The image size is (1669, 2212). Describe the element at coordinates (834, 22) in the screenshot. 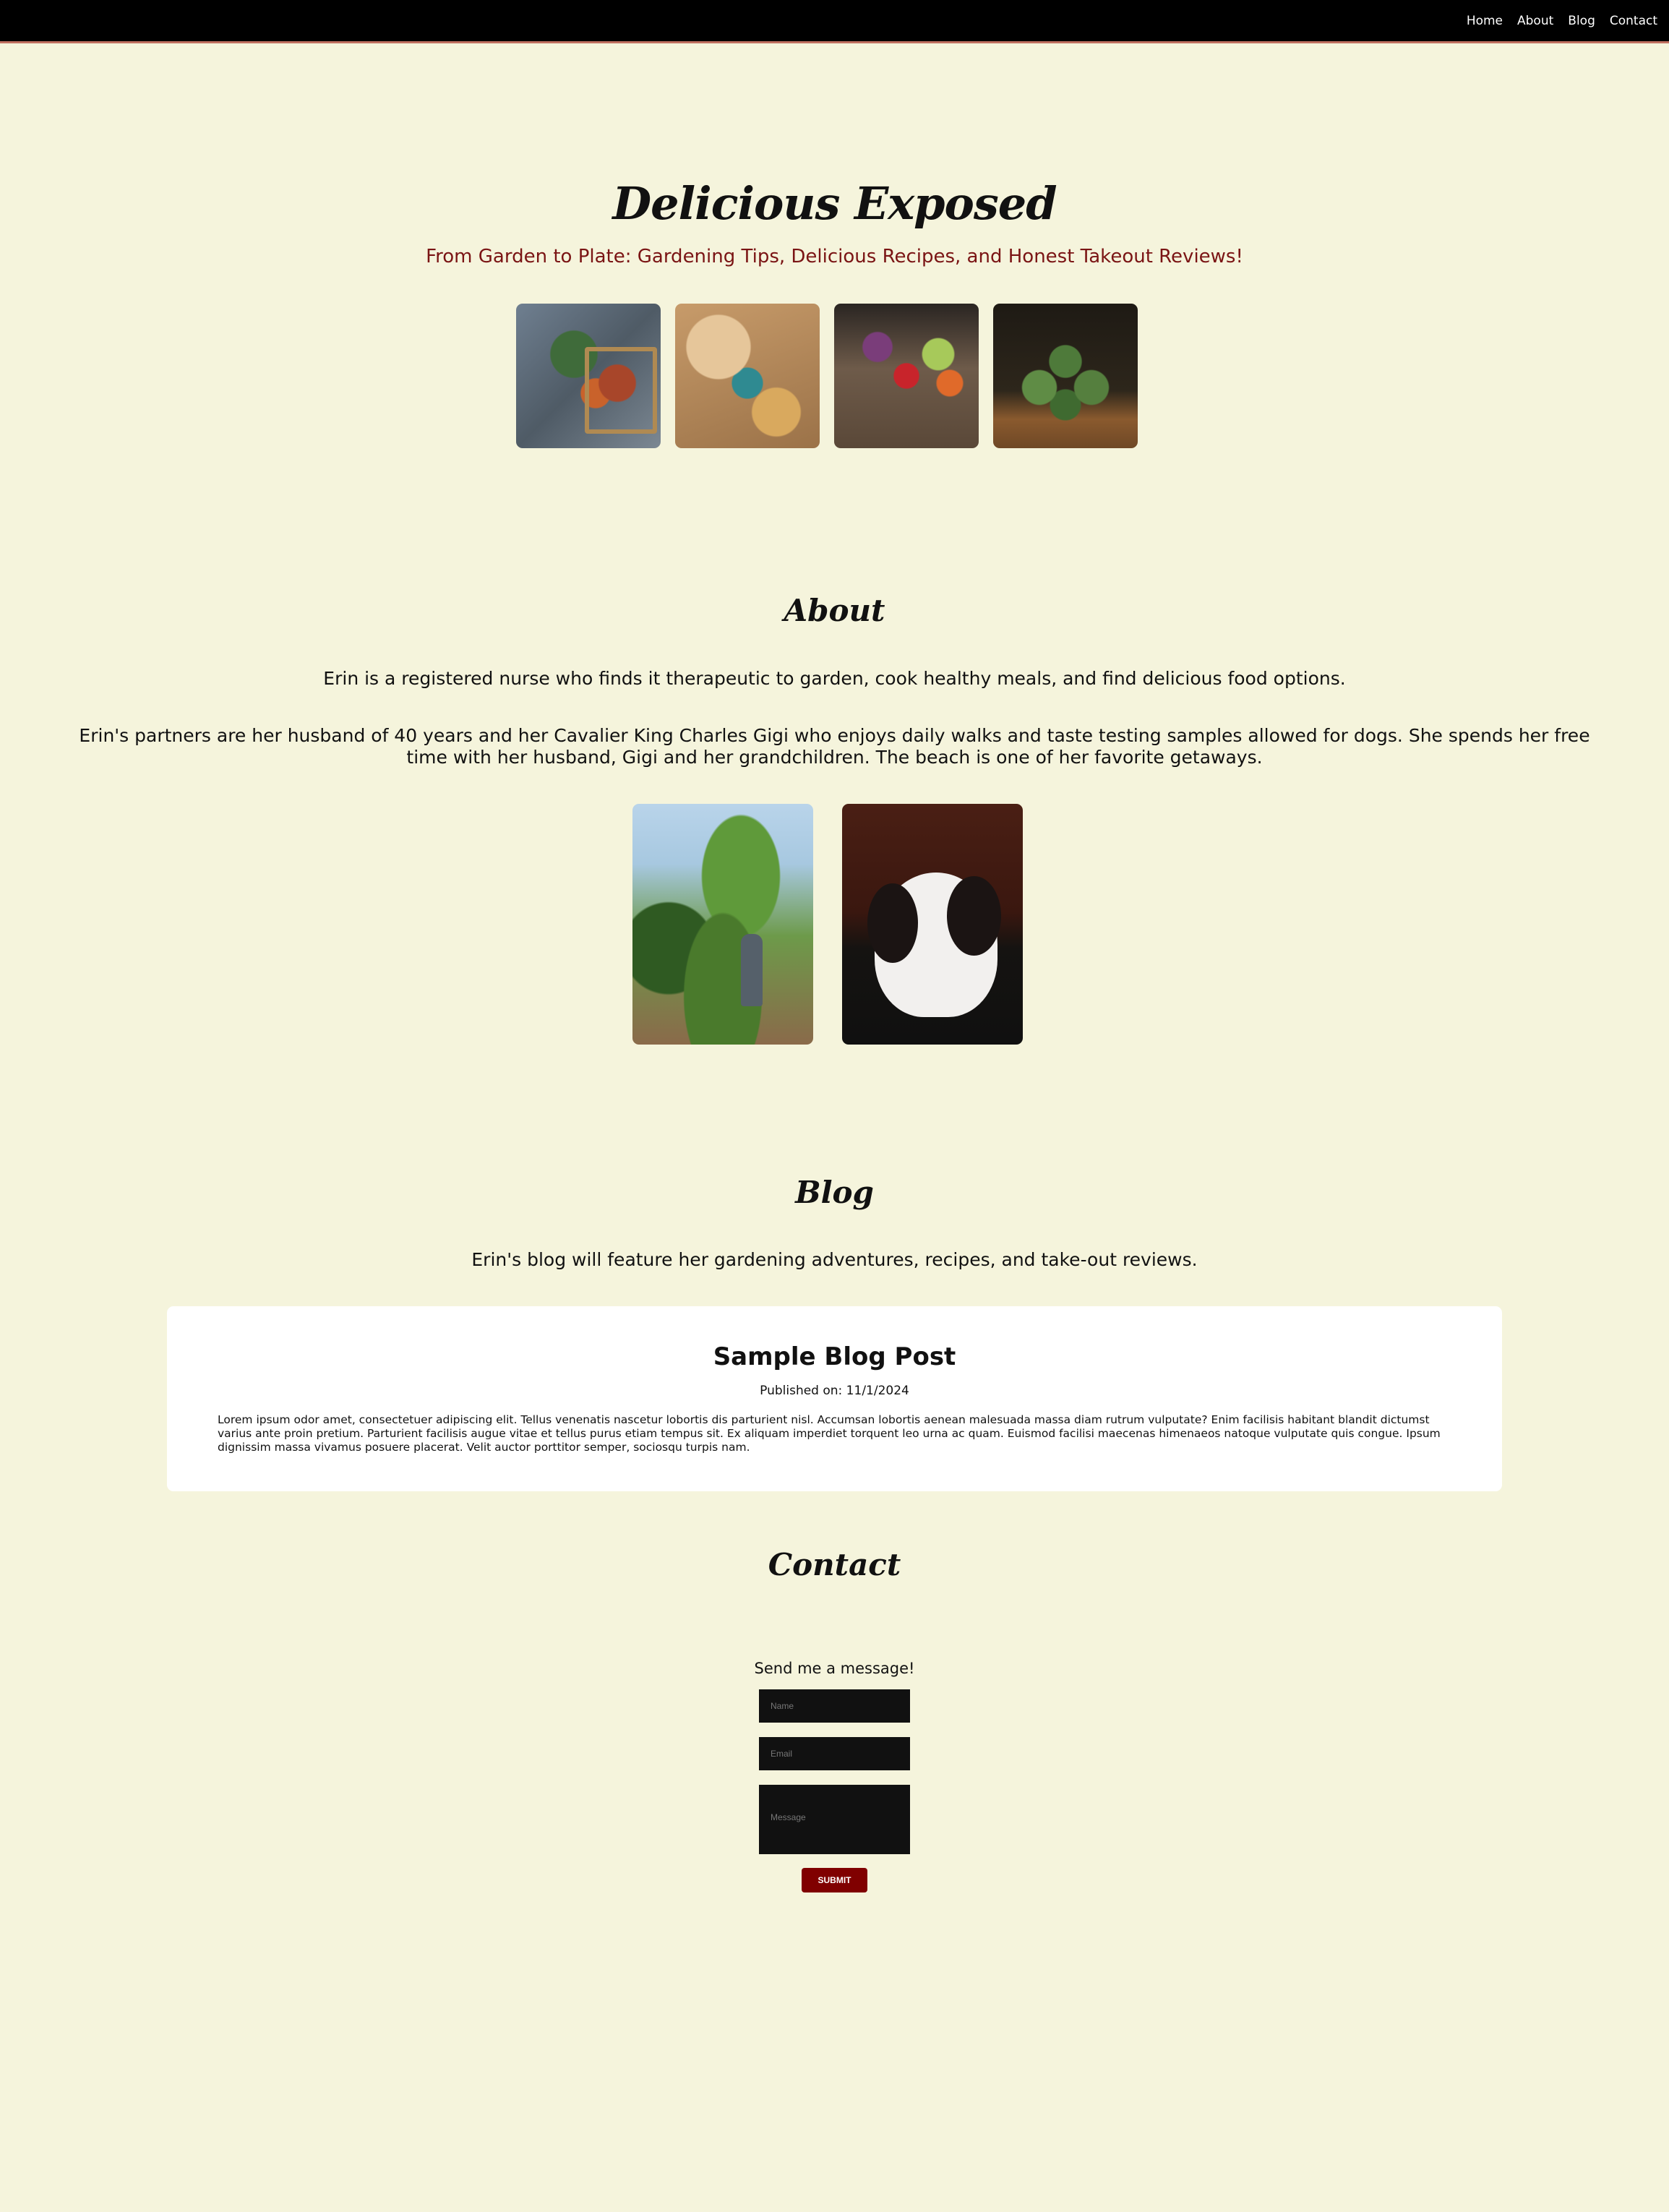

I see `top-nav: Home About Blog Contact` at that location.